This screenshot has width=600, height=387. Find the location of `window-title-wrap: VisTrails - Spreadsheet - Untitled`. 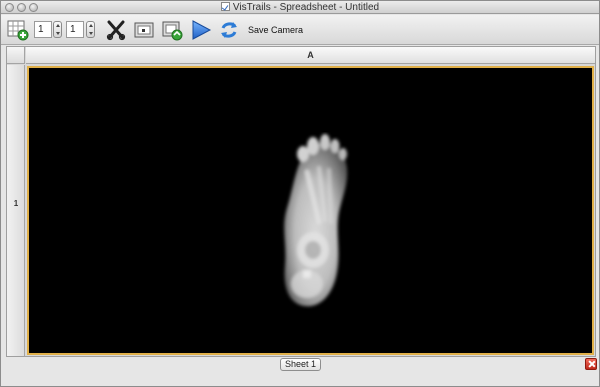

window-title-wrap: VisTrails - Spreadsheet - Untitled is located at coordinates (300, 7).